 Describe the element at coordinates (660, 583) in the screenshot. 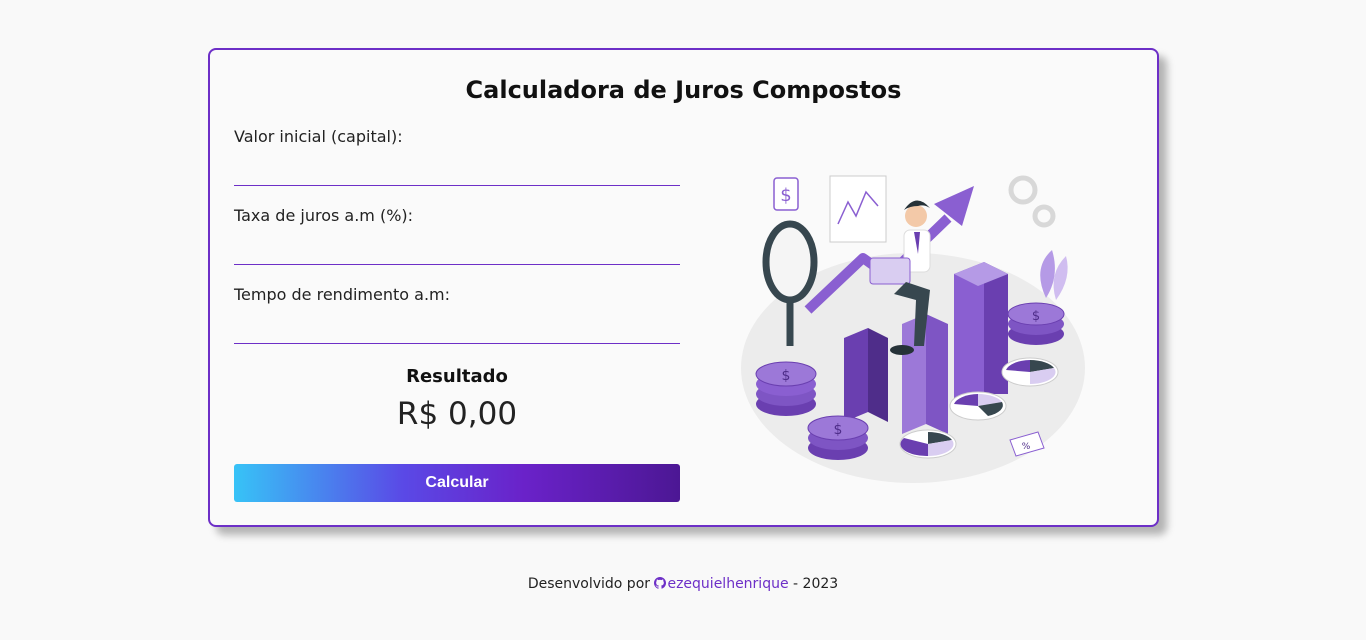

I see `github-icon` at that location.